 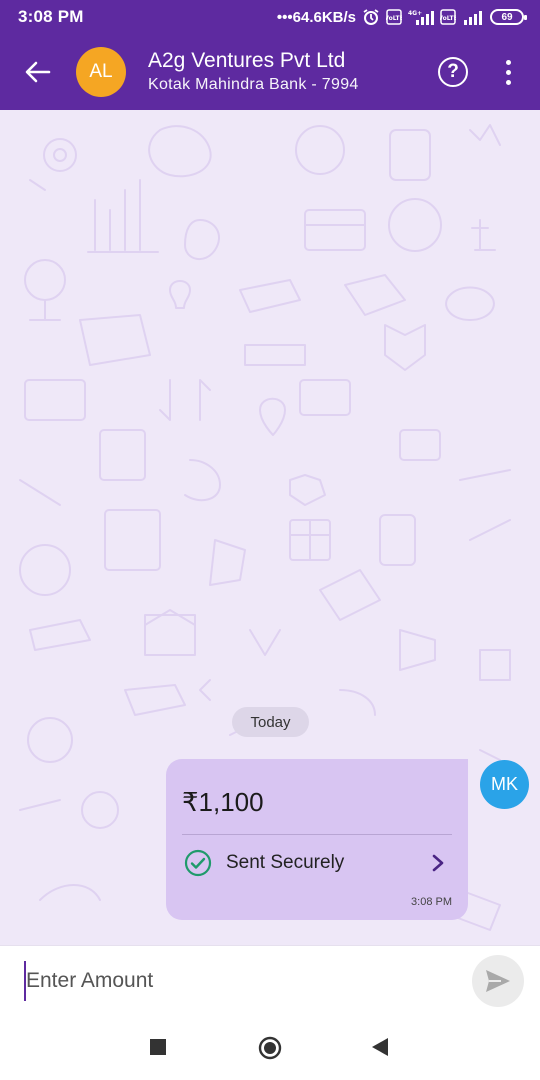 What do you see at coordinates (317, 834) in the screenshot?
I see `bubble-divider` at bounding box center [317, 834].